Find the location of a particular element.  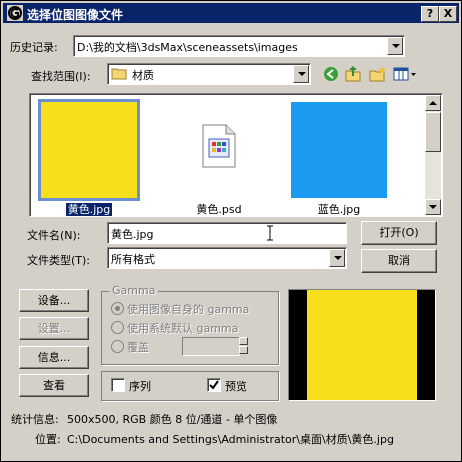

image-preview-pane is located at coordinates (362, 345).